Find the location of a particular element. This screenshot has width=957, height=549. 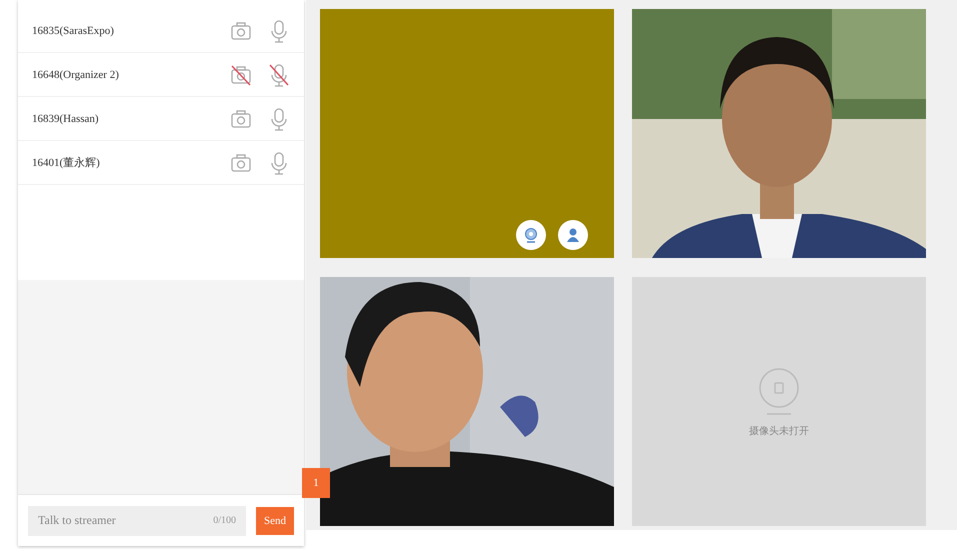

person-icon is located at coordinates (573, 235).